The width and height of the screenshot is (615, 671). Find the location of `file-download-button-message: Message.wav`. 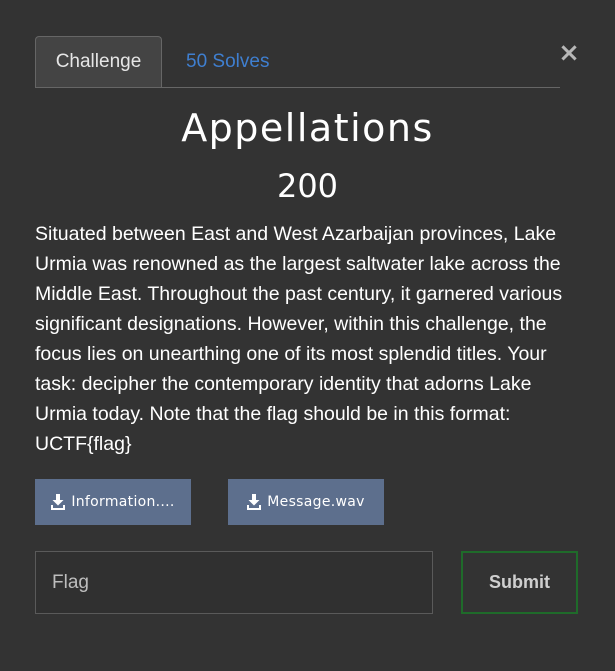

file-download-button-message: Message.wav is located at coordinates (306, 502).